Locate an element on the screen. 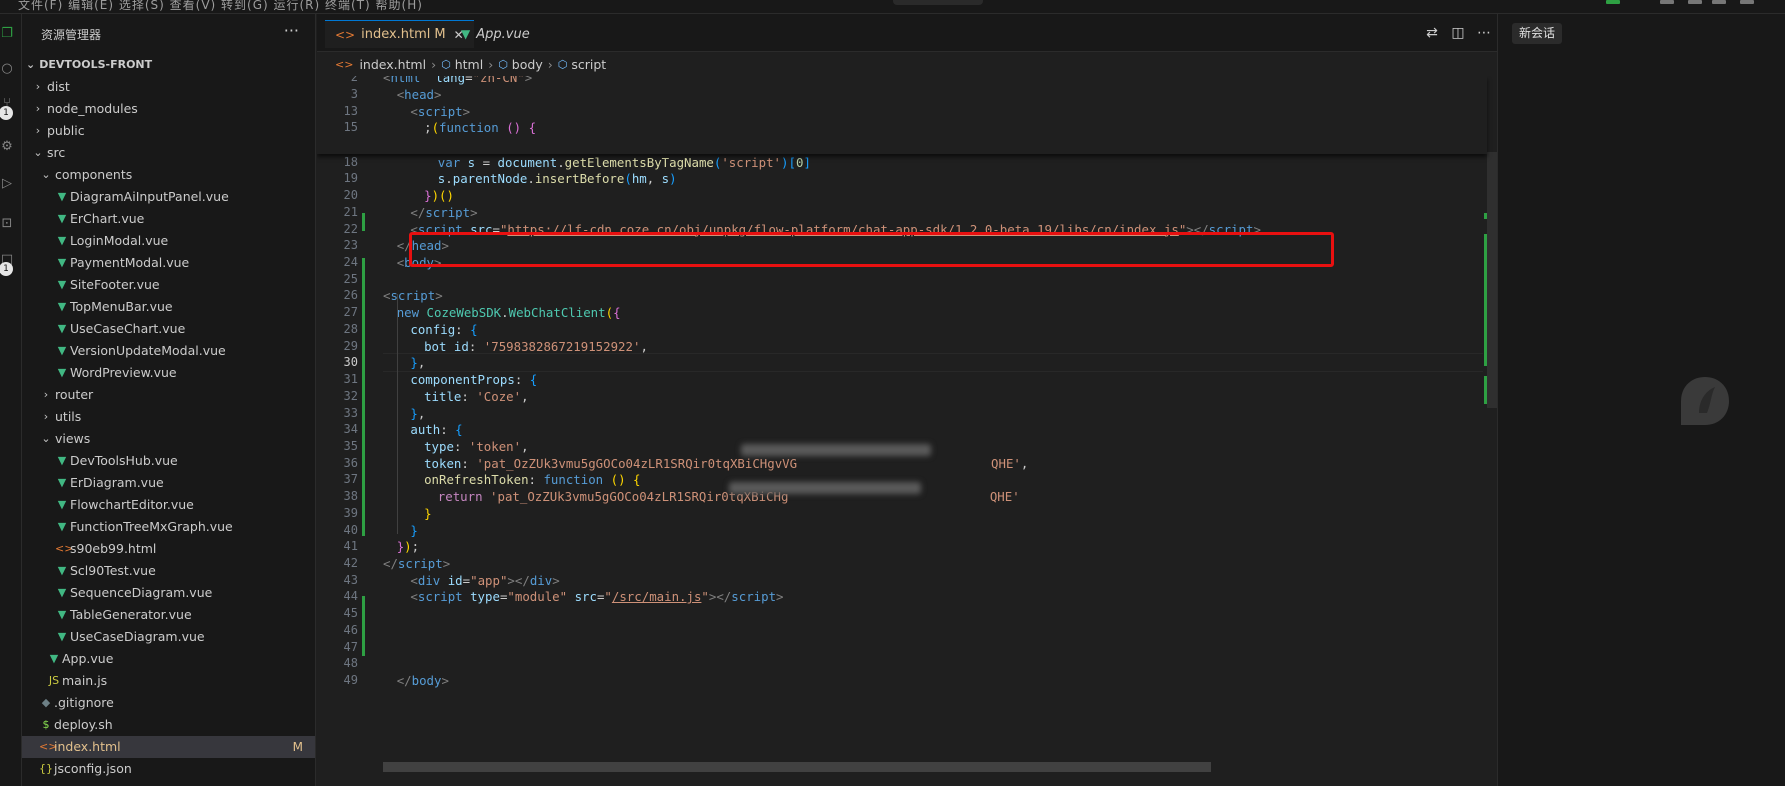 The width and height of the screenshot is (1785, 786). file-item: ▼ SiteFooter.vue is located at coordinates (168, 285).